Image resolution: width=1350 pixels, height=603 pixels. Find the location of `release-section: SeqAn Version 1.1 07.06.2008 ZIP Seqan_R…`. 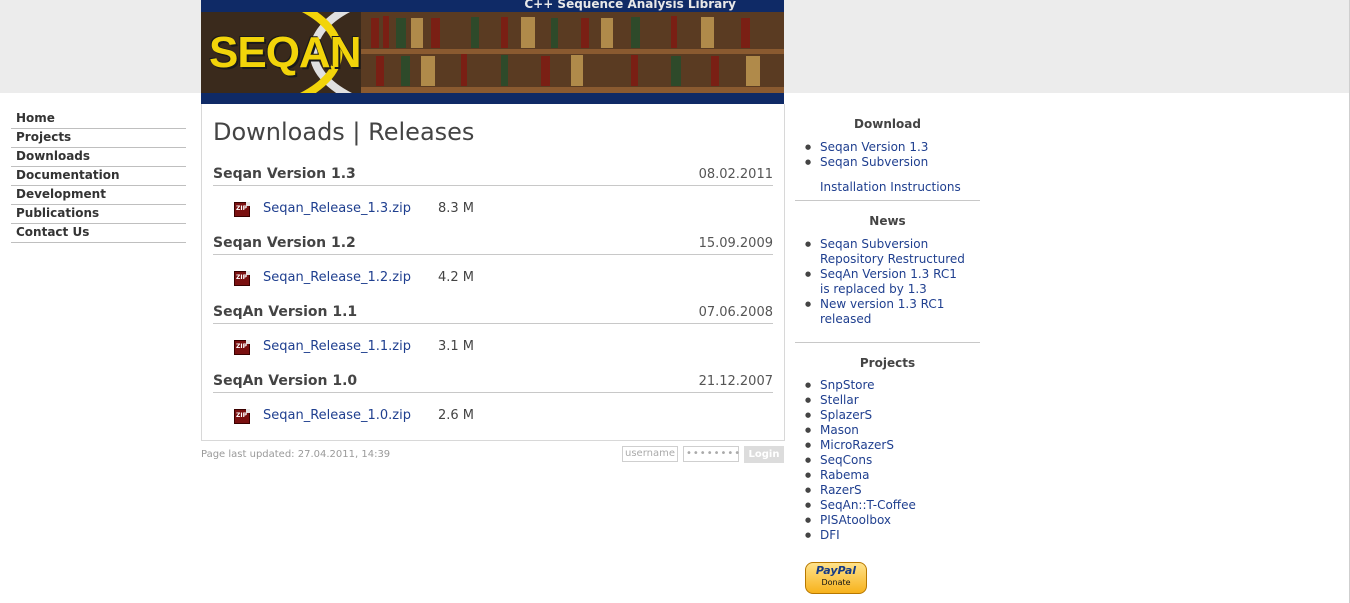

release-section: SeqAn Version 1.1 07.06.2008 ZIP Seqan_R… is located at coordinates (493, 334).